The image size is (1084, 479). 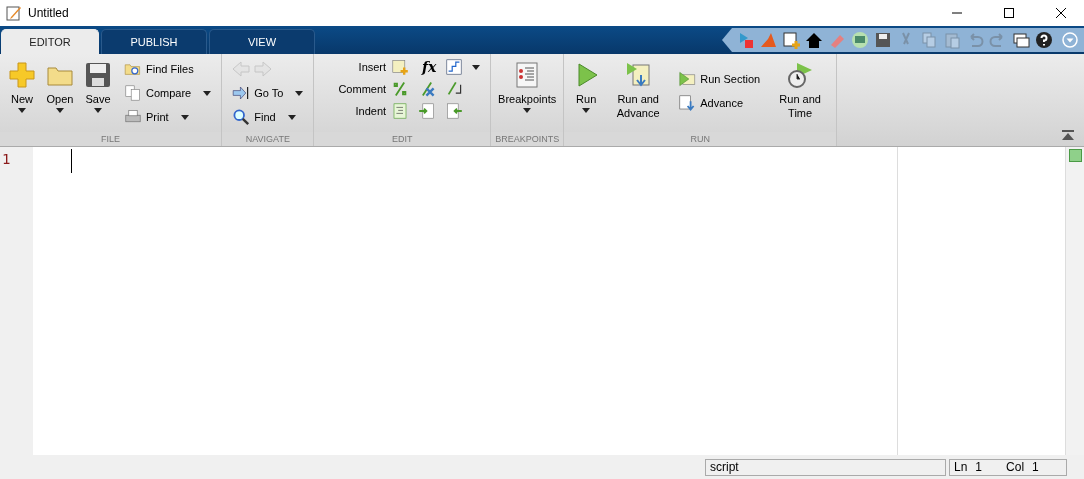 I want to click on ribbon-button: Find, so click(x=268, y=117).